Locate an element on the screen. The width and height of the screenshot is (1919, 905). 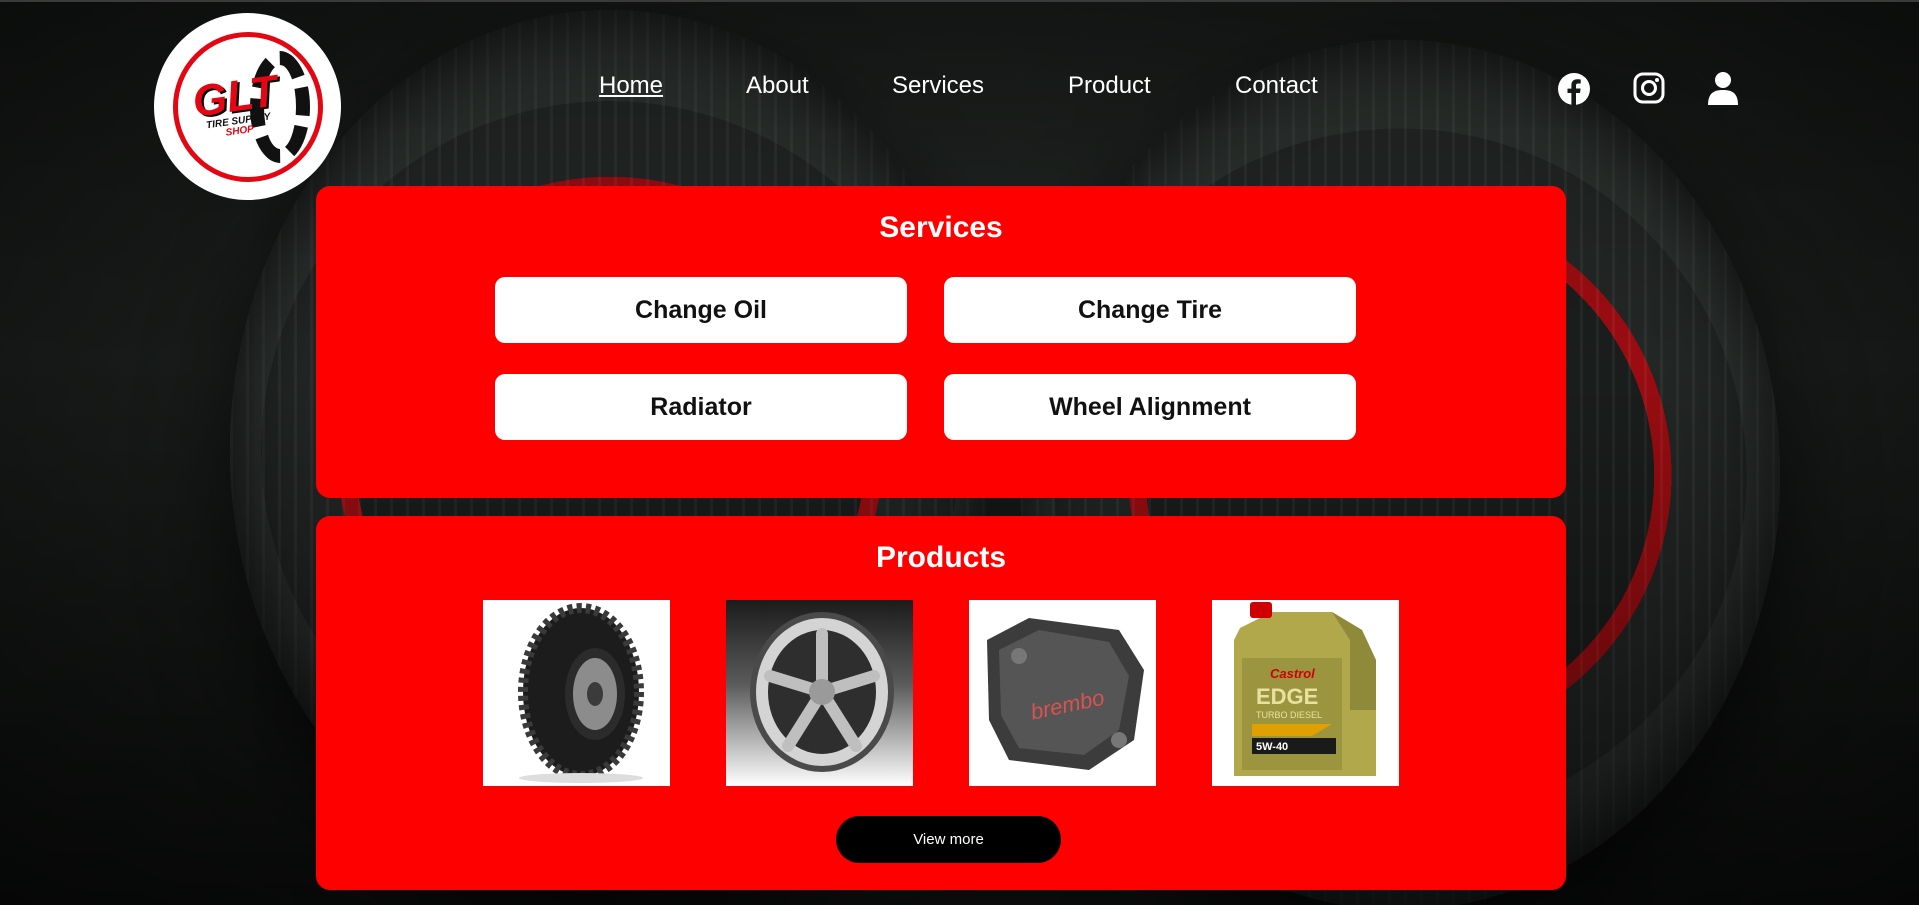
facebook-icon is located at coordinates (1574, 89).